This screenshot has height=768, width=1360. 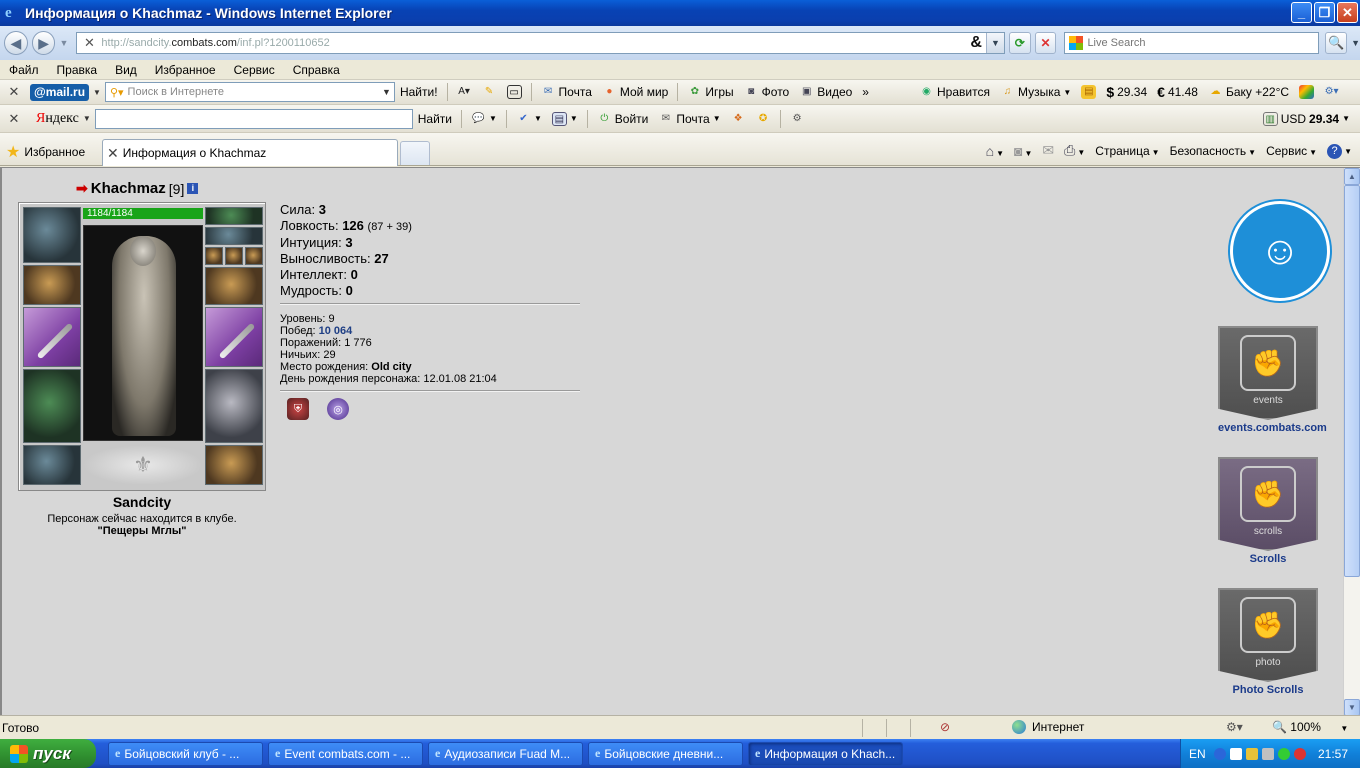 What do you see at coordinates (1352, 176) in the screenshot?
I see `scroll-up-icon: ▲` at bounding box center [1352, 176].